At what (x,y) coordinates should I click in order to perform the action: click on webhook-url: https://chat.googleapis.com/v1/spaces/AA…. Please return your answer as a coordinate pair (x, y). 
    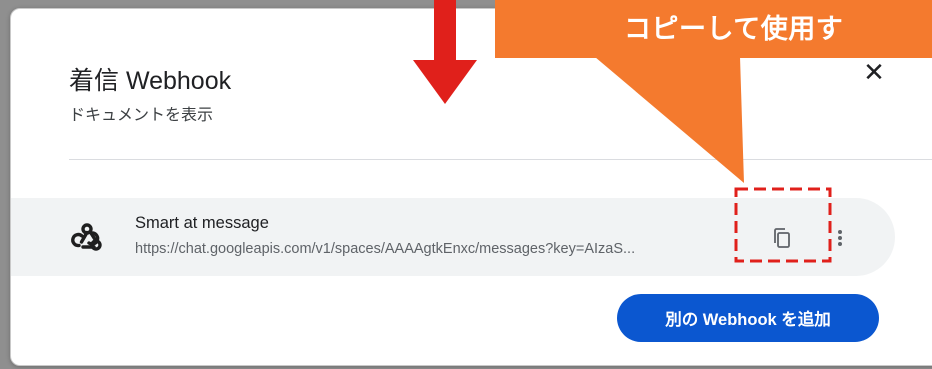
    Looking at the image, I should click on (385, 249).